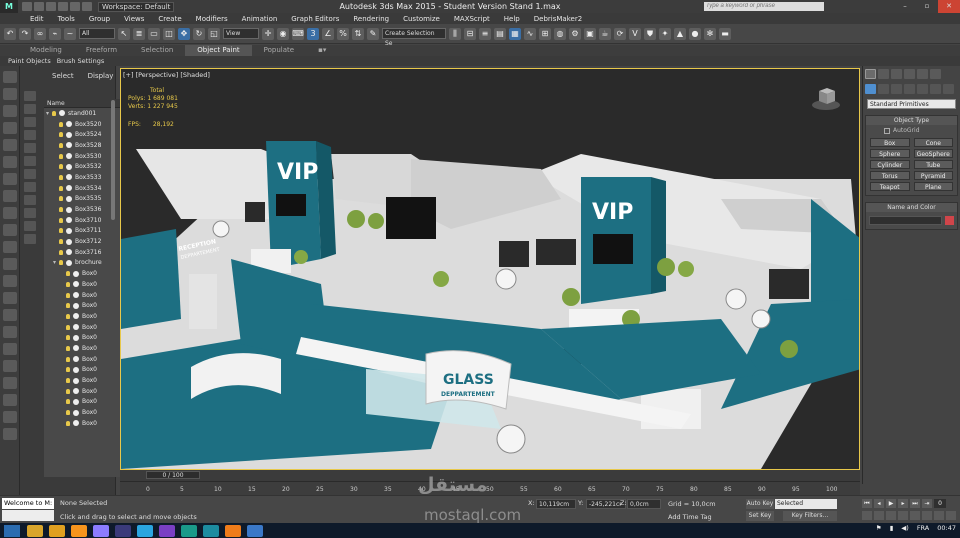 This screenshot has height=538, width=960. What do you see at coordinates (890, 186) in the screenshot?
I see `teapot-button: Teapot` at bounding box center [890, 186].